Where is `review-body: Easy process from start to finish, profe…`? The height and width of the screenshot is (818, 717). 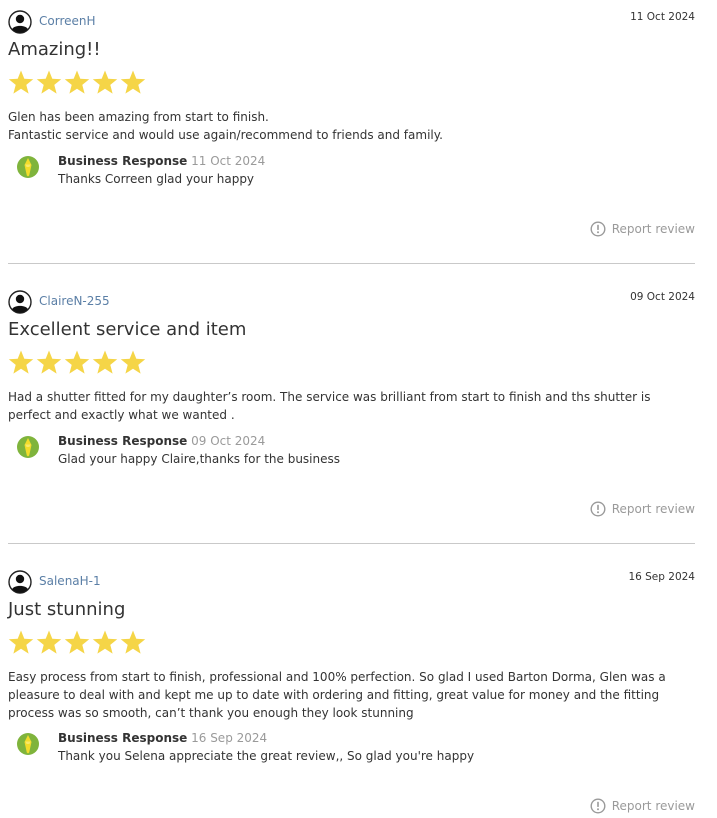
review-body: Easy process from start to finish, profe… is located at coordinates (348, 695).